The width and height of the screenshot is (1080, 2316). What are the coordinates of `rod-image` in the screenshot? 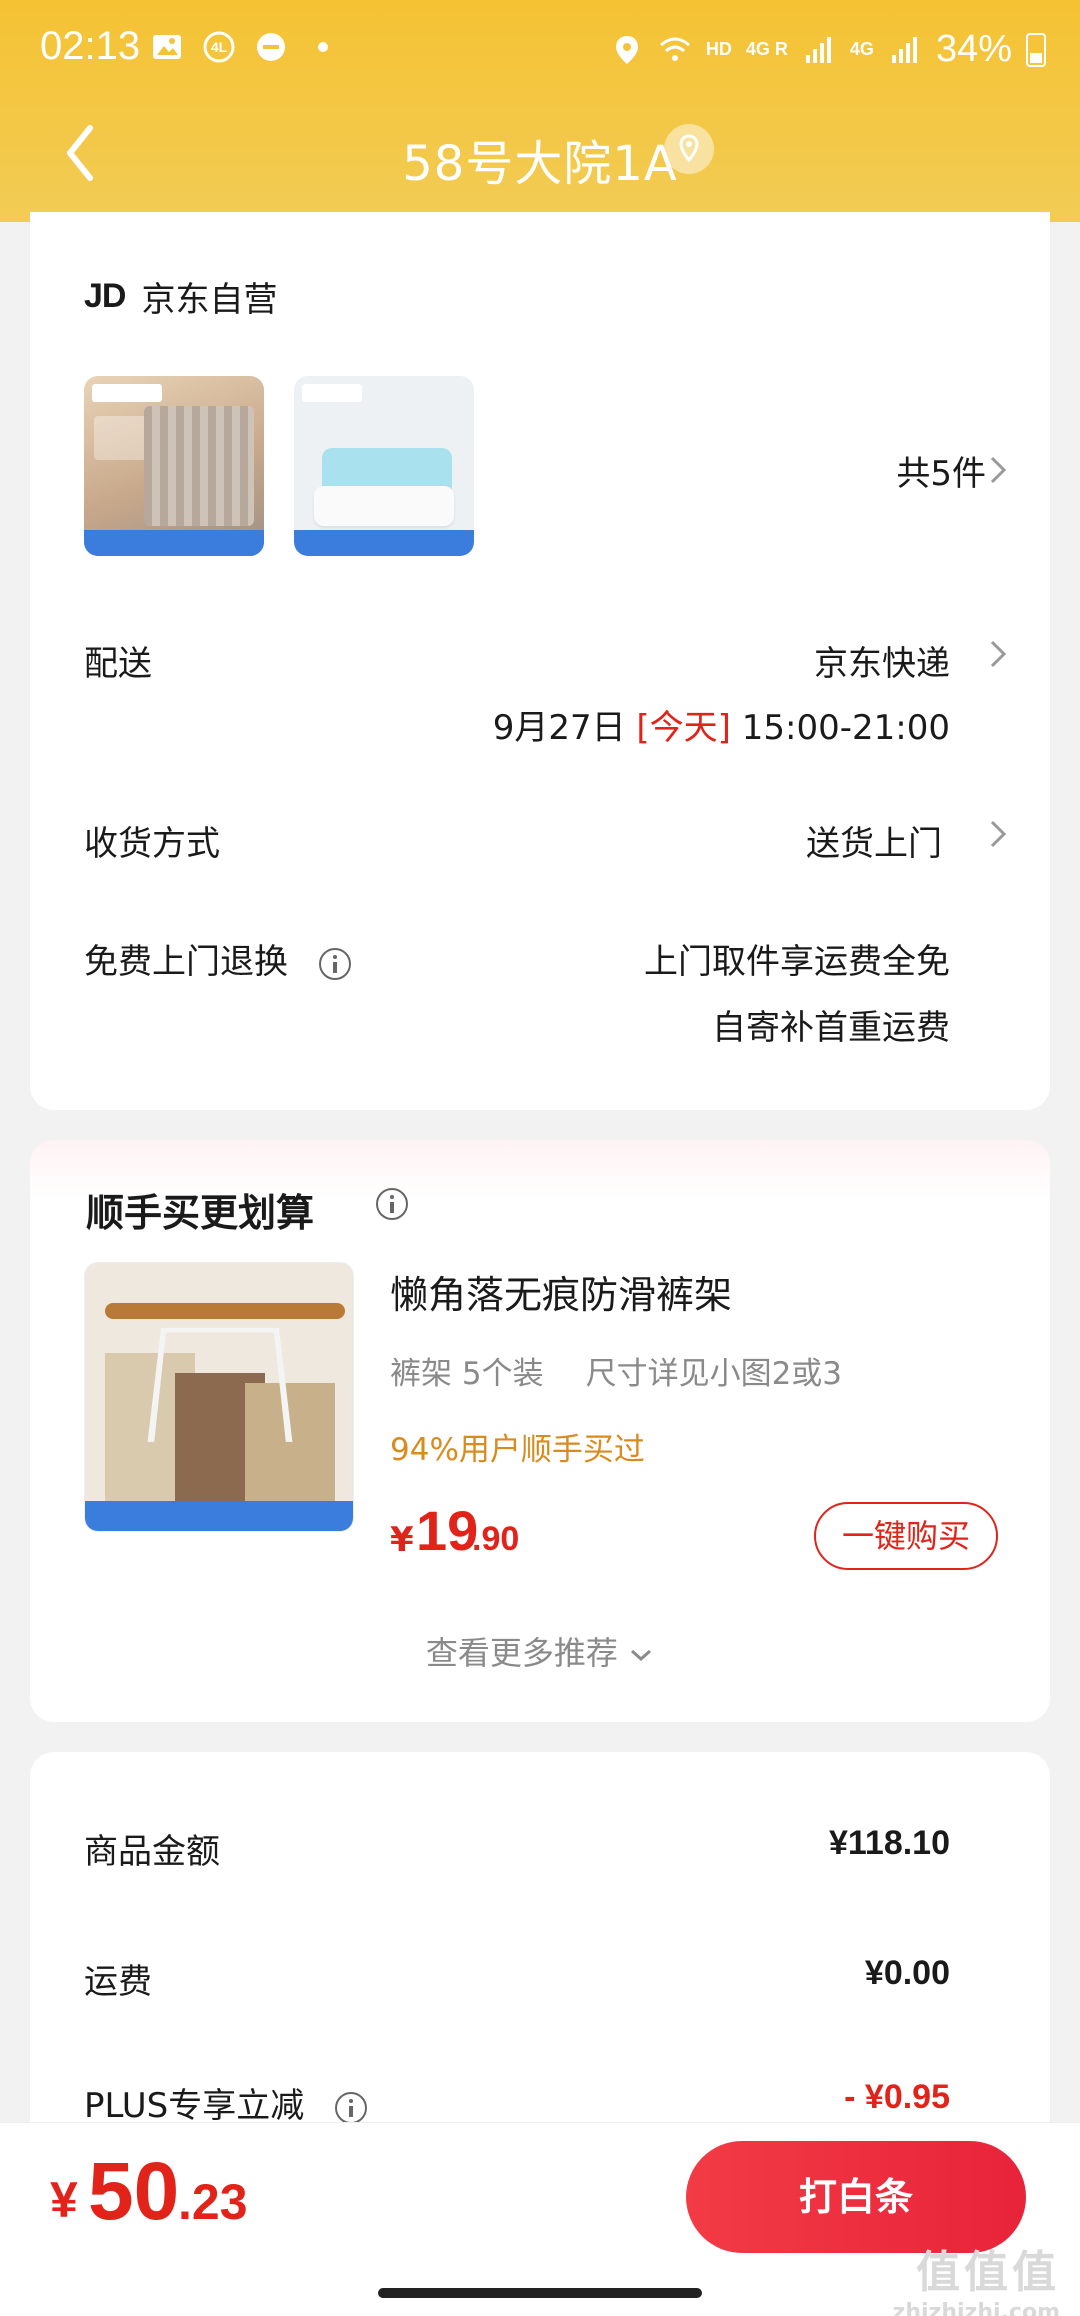 It's located at (225, 1311).